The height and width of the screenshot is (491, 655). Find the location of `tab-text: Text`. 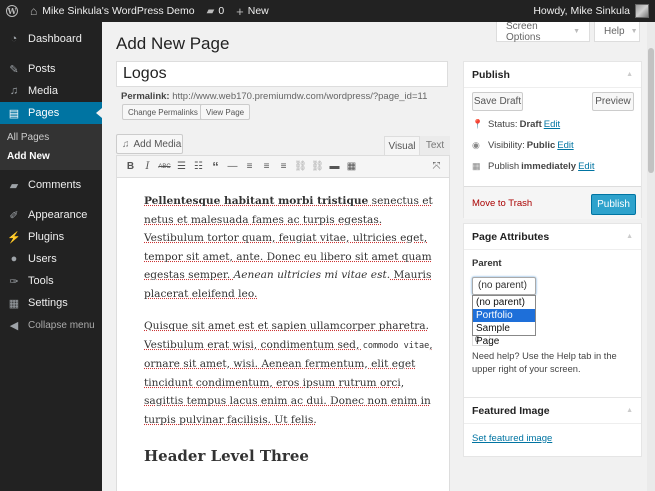

tab-text: Text is located at coordinates (435, 145).